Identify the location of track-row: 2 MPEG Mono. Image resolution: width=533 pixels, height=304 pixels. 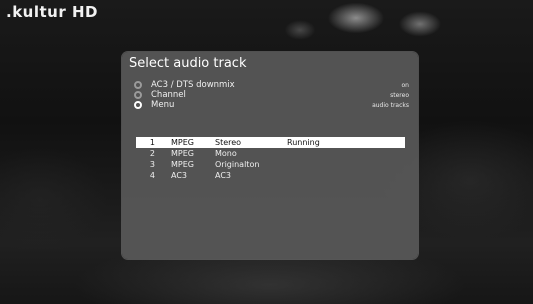
(270, 153).